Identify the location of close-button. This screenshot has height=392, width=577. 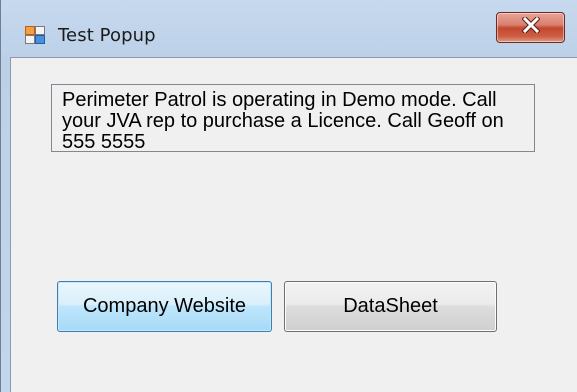
(530, 27).